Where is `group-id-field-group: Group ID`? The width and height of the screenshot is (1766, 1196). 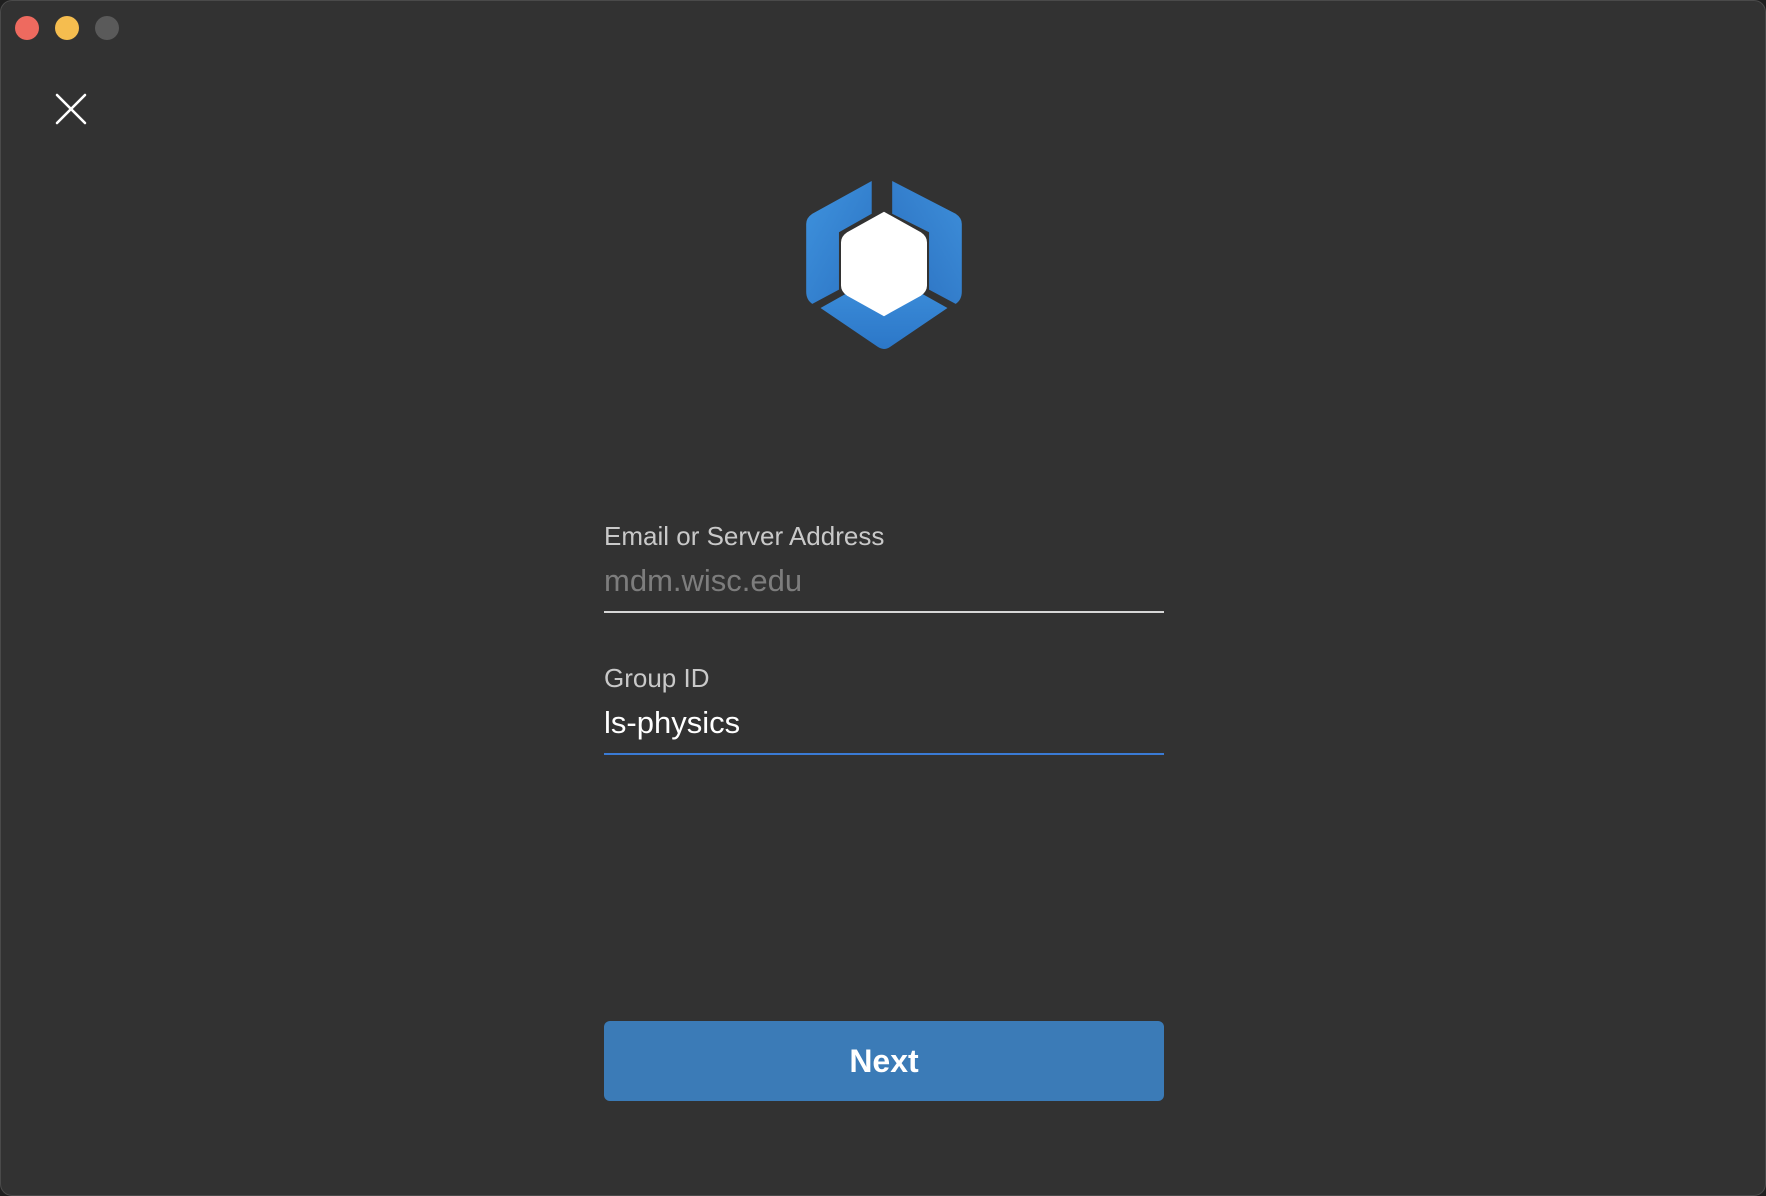
group-id-field-group: Group ID is located at coordinates (884, 709).